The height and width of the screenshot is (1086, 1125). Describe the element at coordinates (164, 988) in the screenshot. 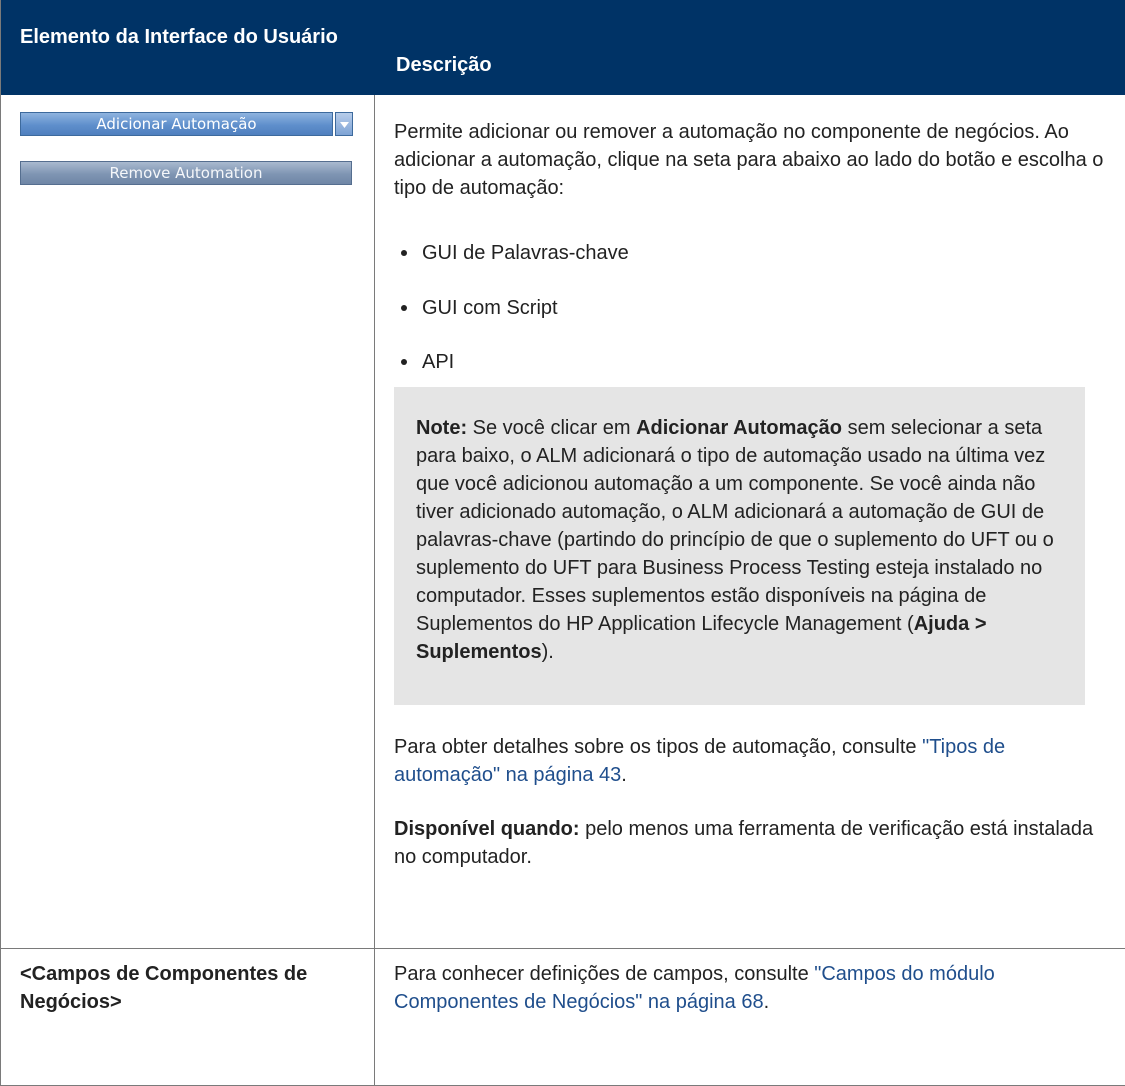

I see `business-component-fields-element: <Campos de Componentes de Negócios>` at that location.